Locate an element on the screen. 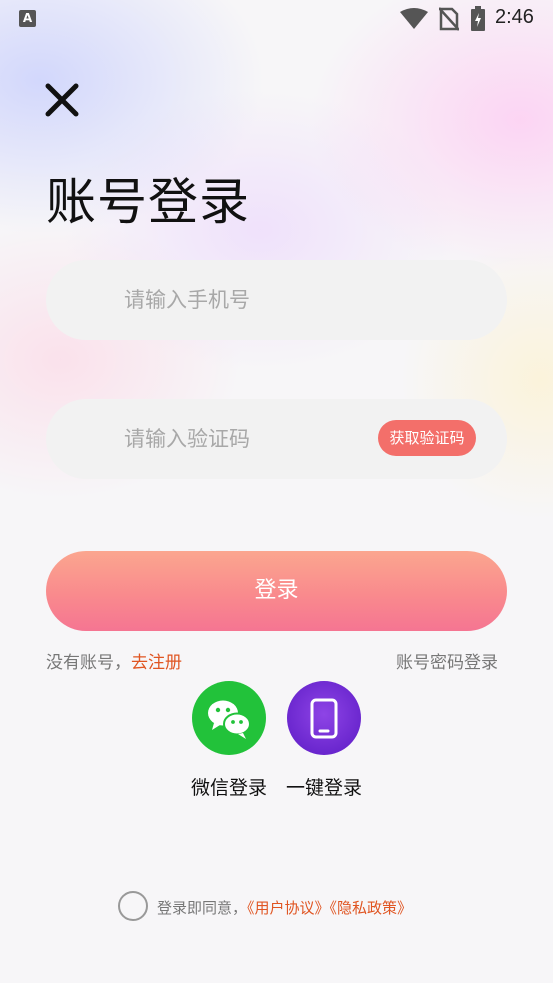 Image resolution: width=553 pixels, height=983 pixels. phone-field is located at coordinates (276, 300).